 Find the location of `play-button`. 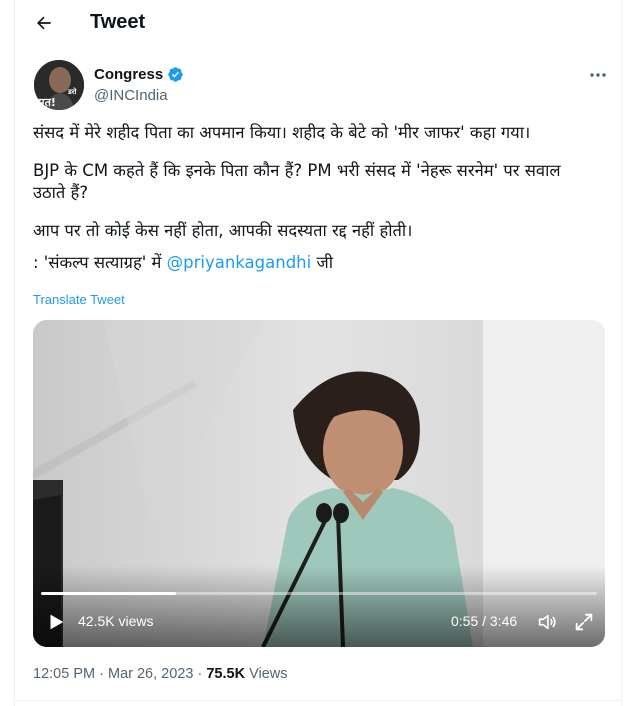

play-button is located at coordinates (56, 622).